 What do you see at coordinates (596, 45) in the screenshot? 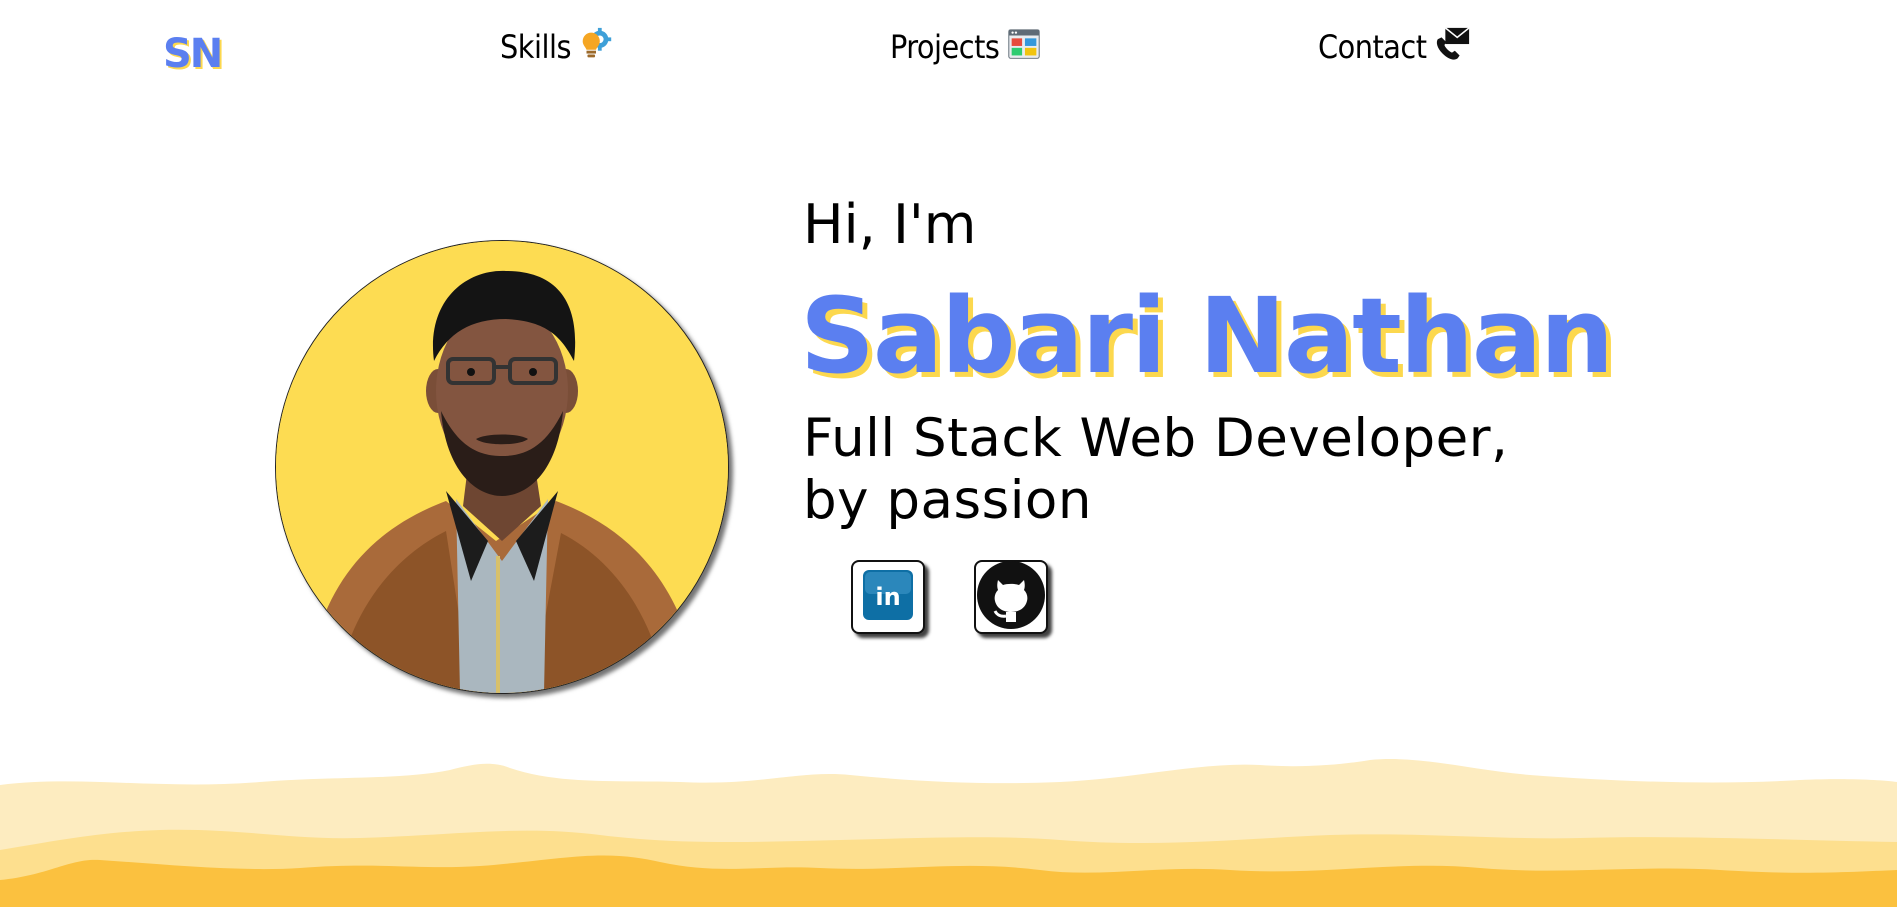
I see `lightbulb-gear-icon` at bounding box center [596, 45].